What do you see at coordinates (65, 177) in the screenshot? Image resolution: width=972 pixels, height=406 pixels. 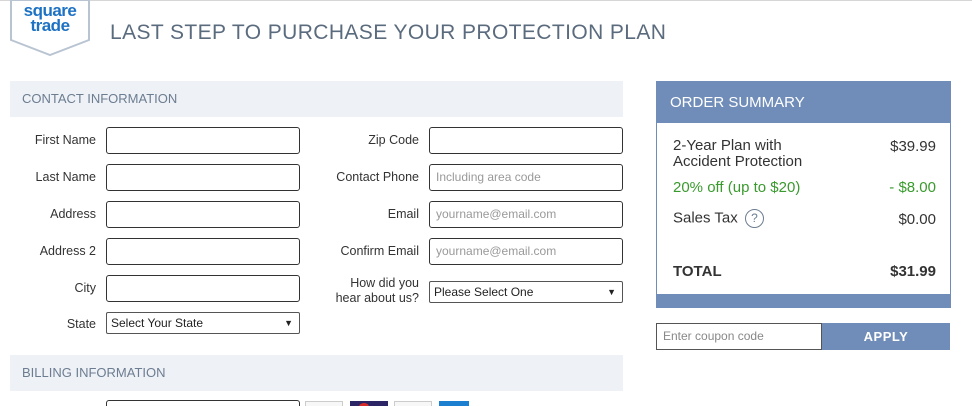 I see `last-name-label: Last Name` at bounding box center [65, 177].